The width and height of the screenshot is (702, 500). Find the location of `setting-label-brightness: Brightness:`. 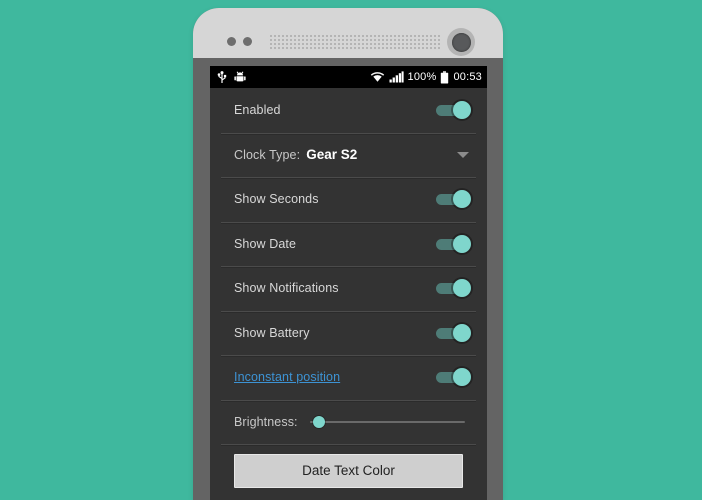

setting-label-brightness: Brightness: is located at coordinates (266, 421).